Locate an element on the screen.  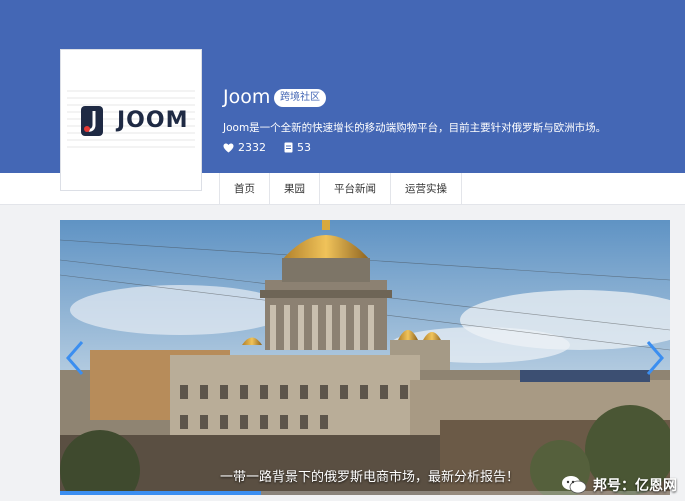
tab-platform-news: 平台新闻 is located at coordinates (354, 189).